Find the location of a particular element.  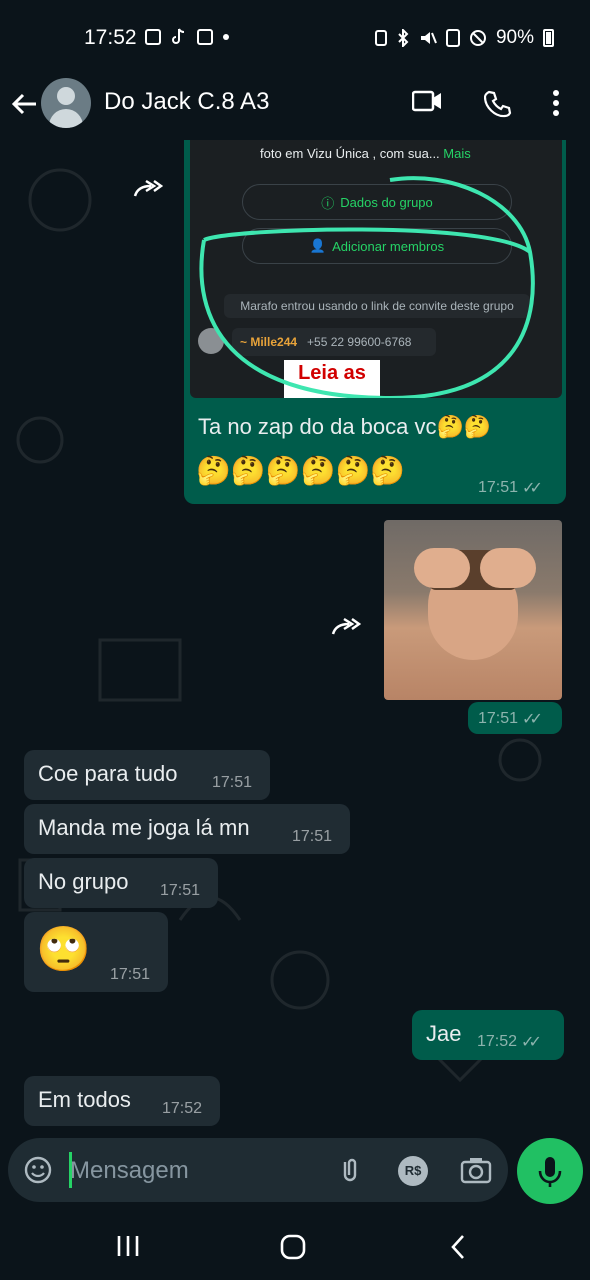

emoji-icon is located at coordinates (38, 1170).